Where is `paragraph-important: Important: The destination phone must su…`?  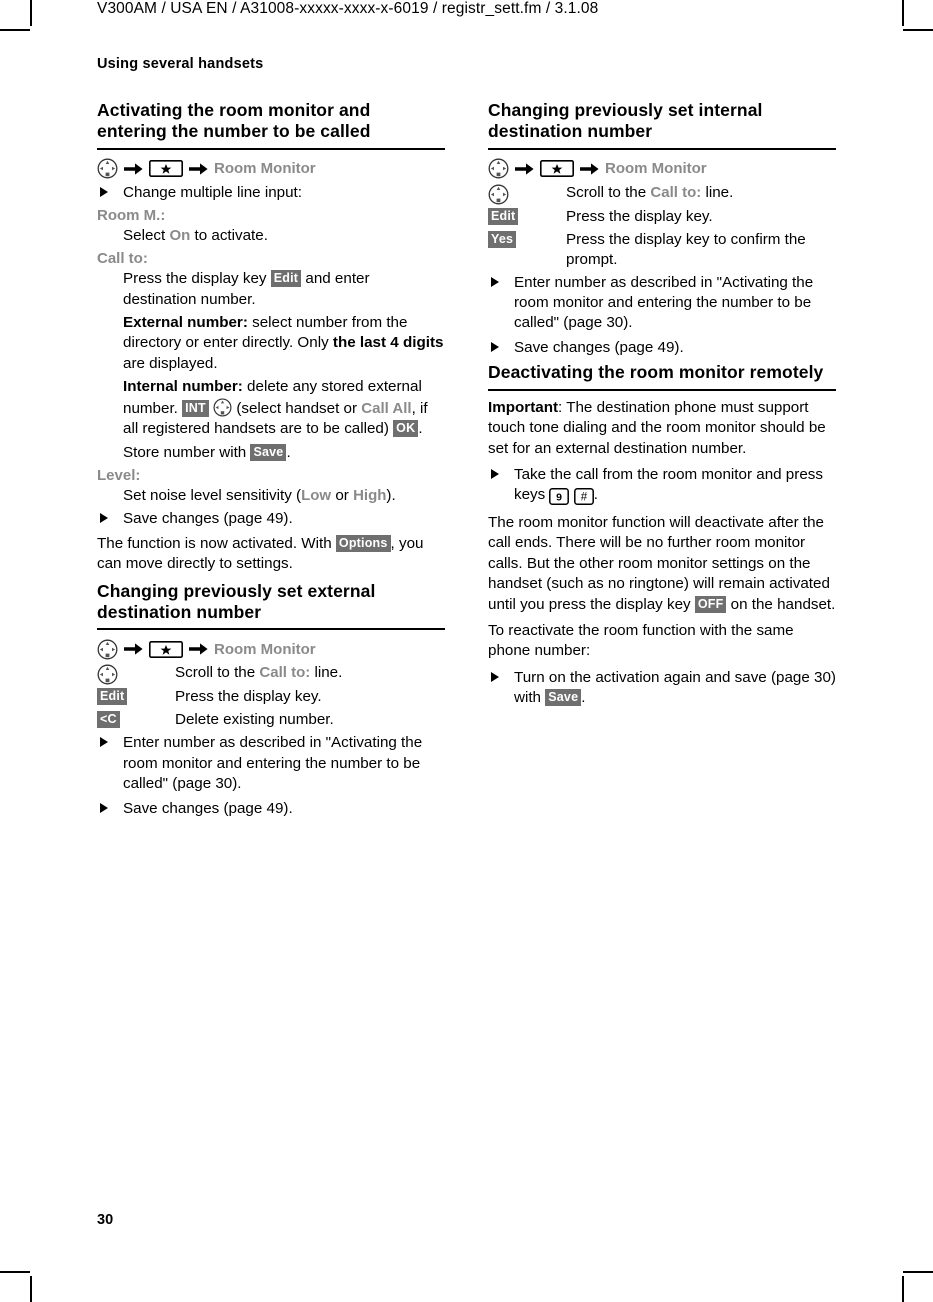
paragraph-important: Important: The destination phone must su… is located at coordinates (662, 428).